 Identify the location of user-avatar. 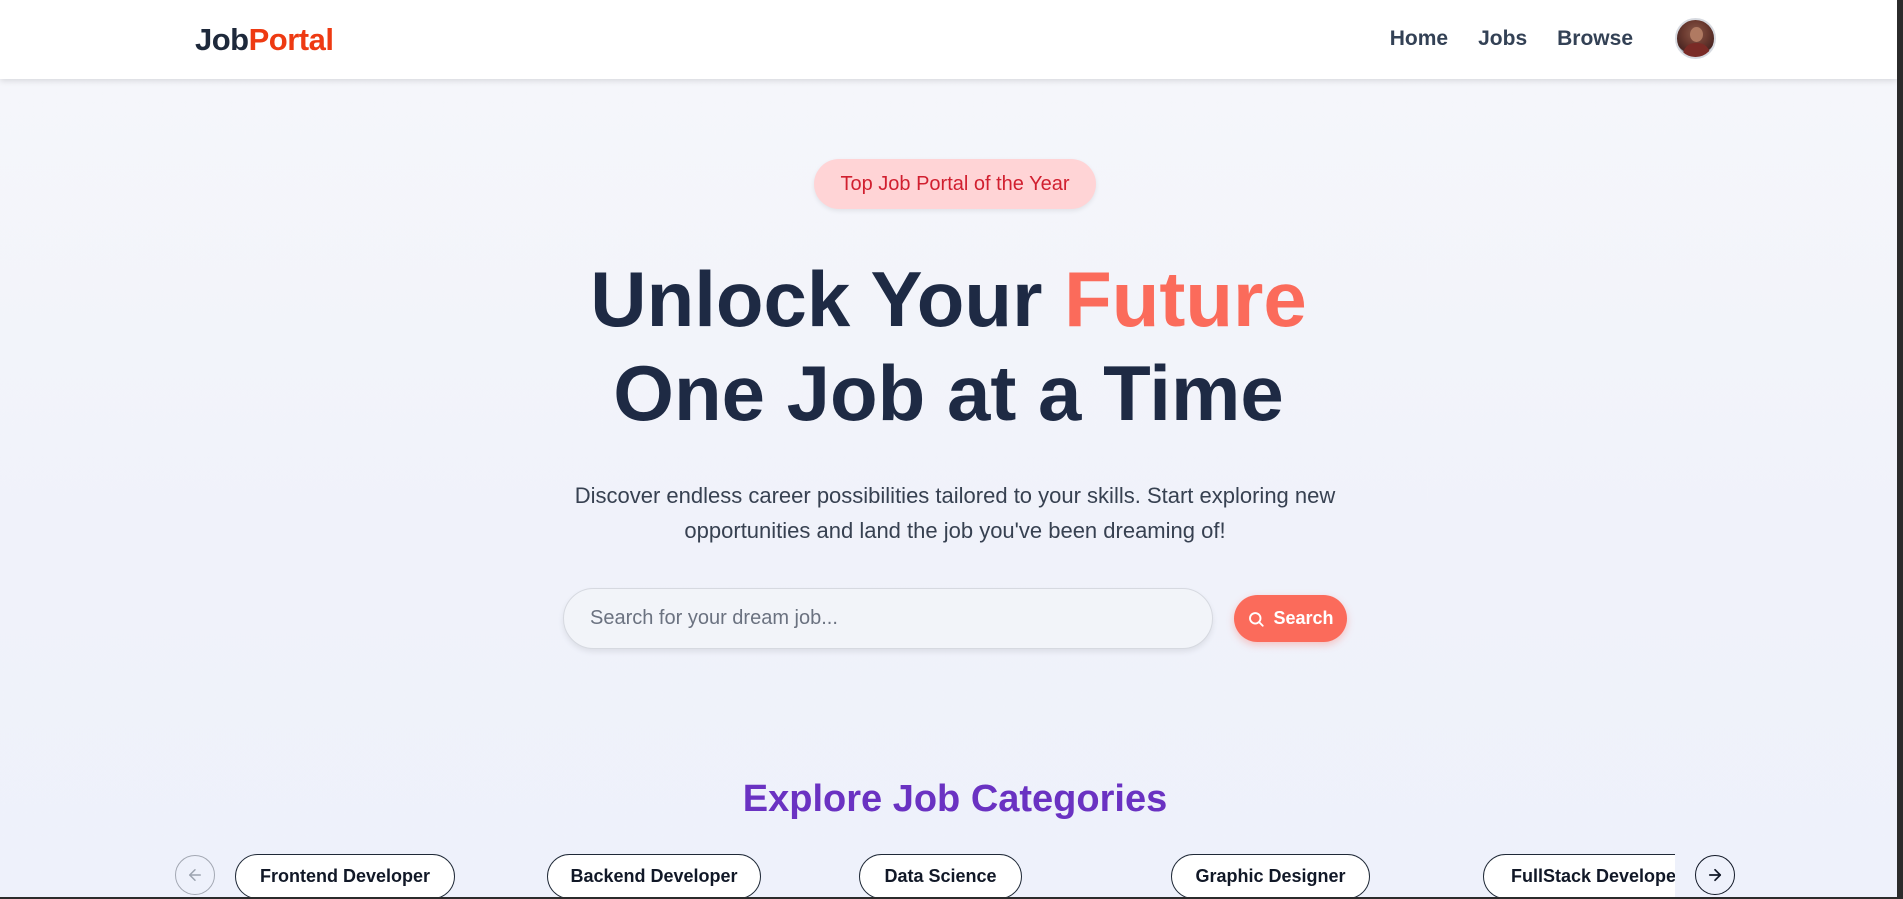
(1695, 38).